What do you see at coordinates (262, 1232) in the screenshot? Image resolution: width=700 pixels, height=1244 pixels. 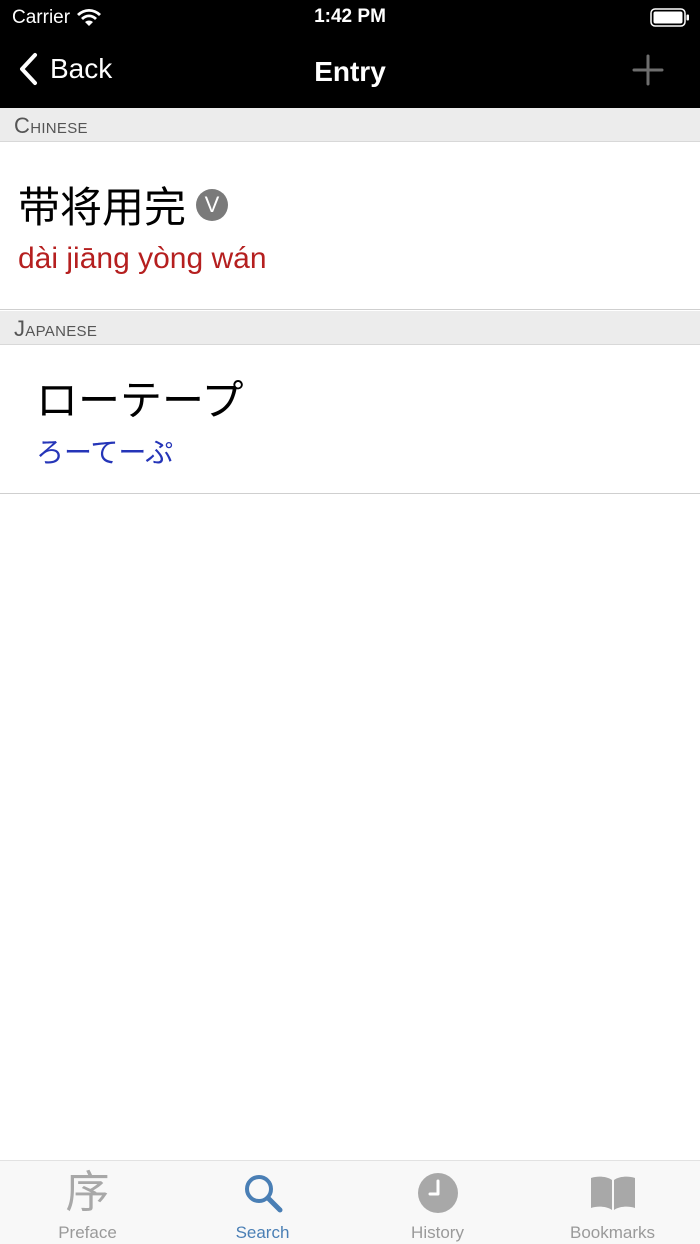 I see `tab-label-search: Search` at bounding box center [262, 1232].